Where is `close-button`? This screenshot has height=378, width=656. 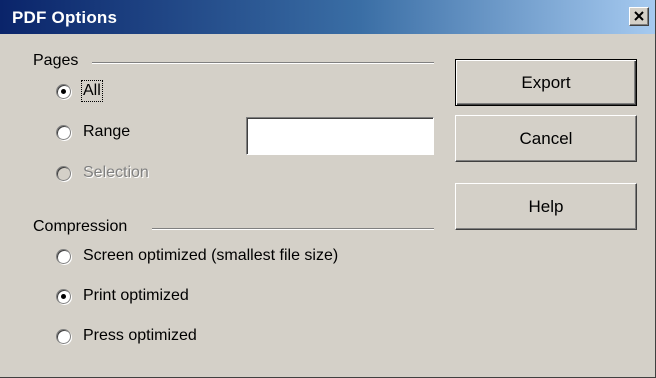
close-button is located at coordinates (639, 16).